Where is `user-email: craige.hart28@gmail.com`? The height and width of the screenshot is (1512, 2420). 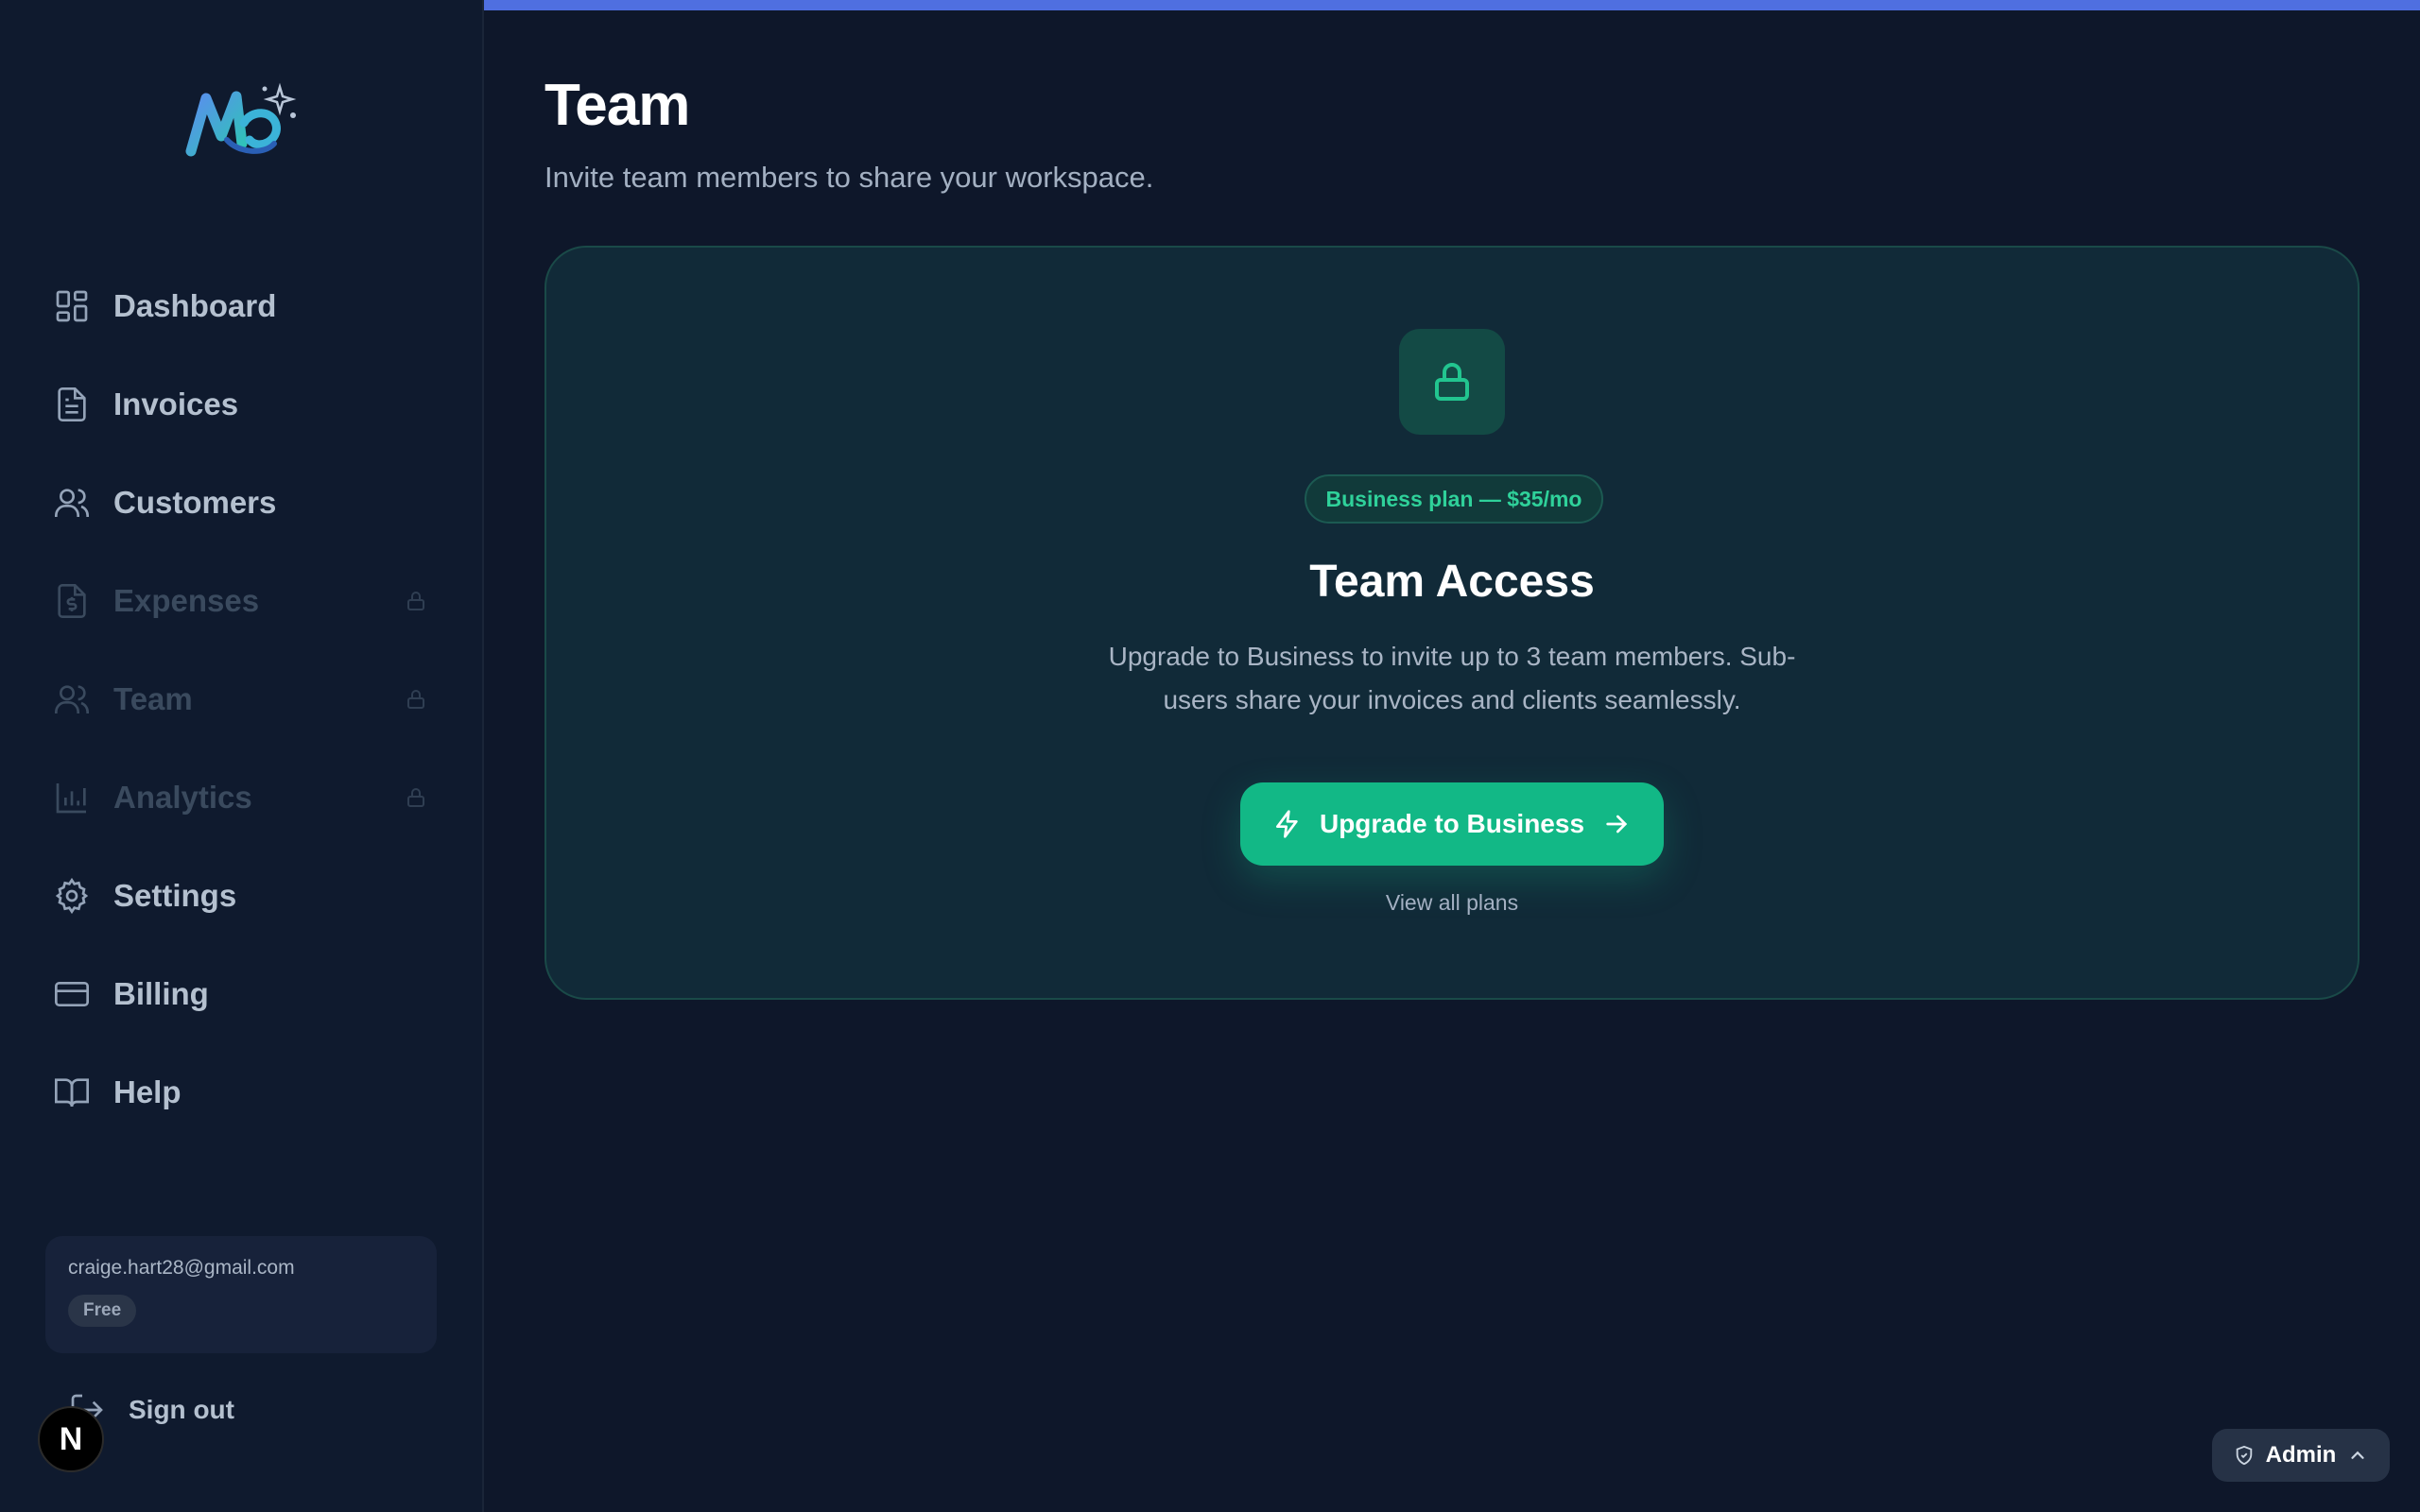
user-email: craige.hart28@gmail.com is located at coordinates (181, 1268).